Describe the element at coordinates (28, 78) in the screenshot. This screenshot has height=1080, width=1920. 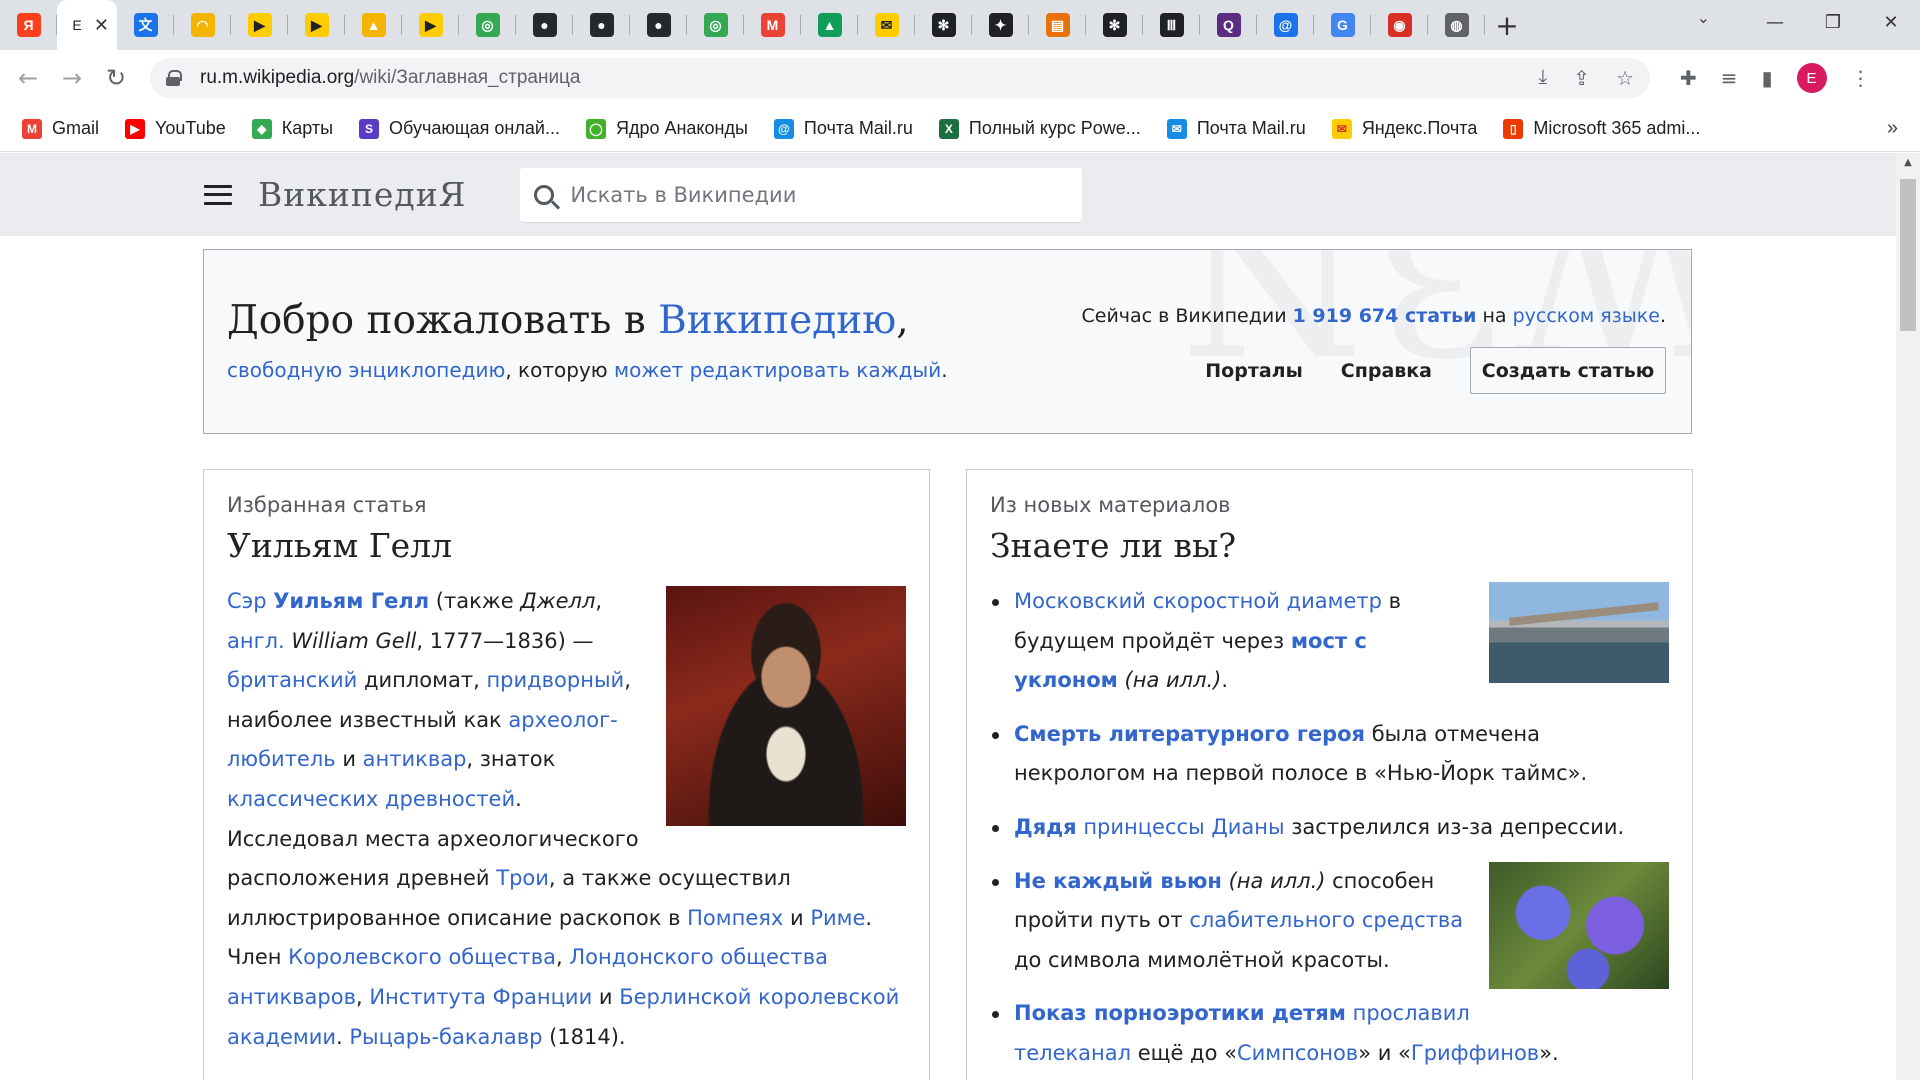
I see `back-button: ←` at that location.